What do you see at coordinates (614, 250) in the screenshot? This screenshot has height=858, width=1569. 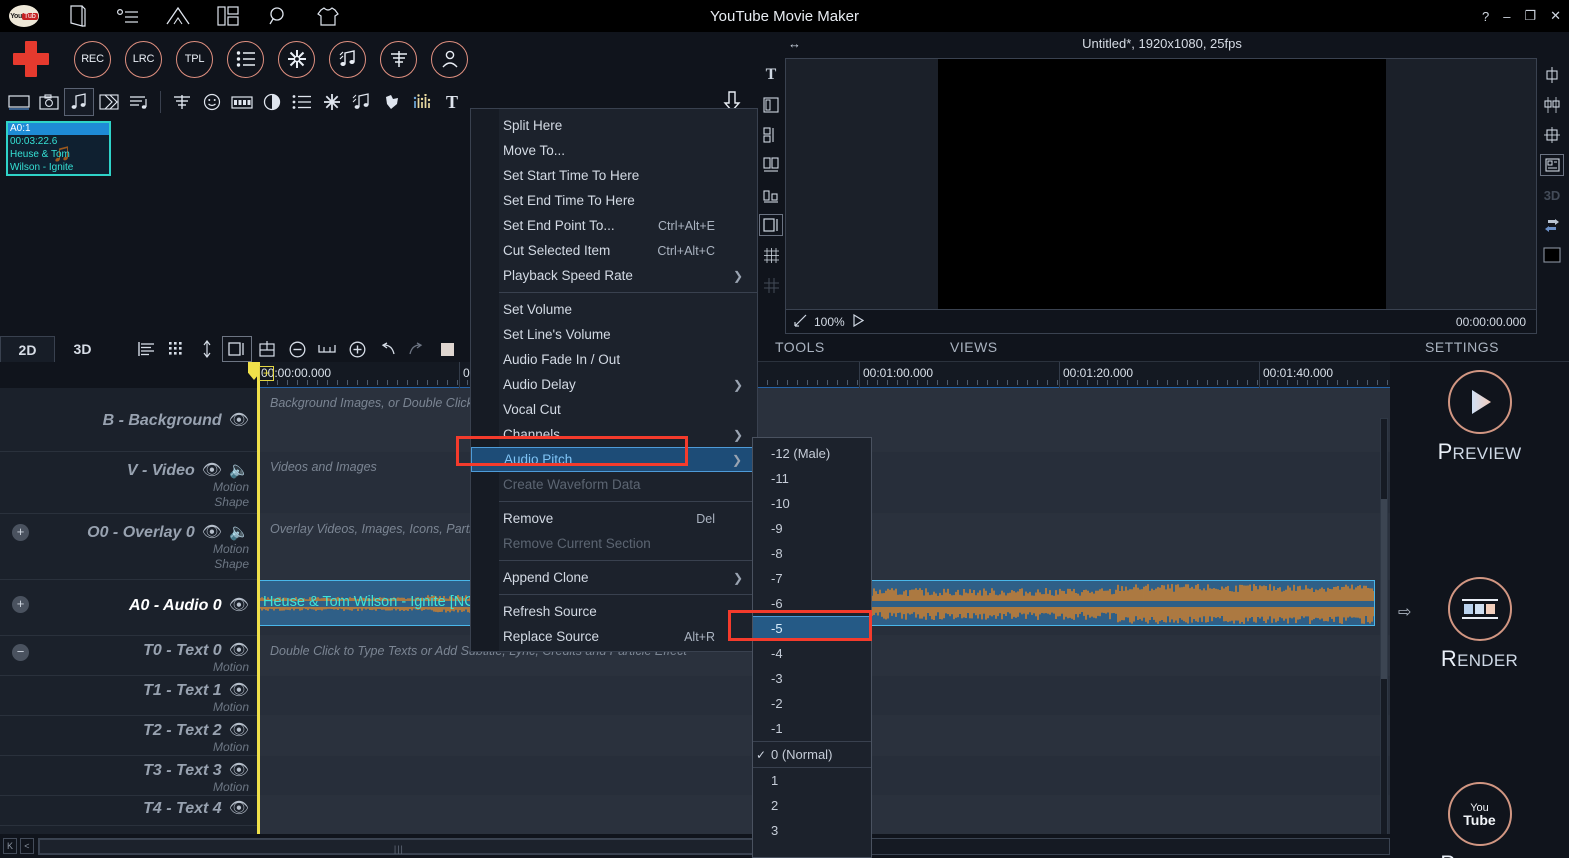 I see `context-menu-item-cut-selected-item: Cut Selected Item Ctrl+Alt+C` at bounding box center [614, 250].